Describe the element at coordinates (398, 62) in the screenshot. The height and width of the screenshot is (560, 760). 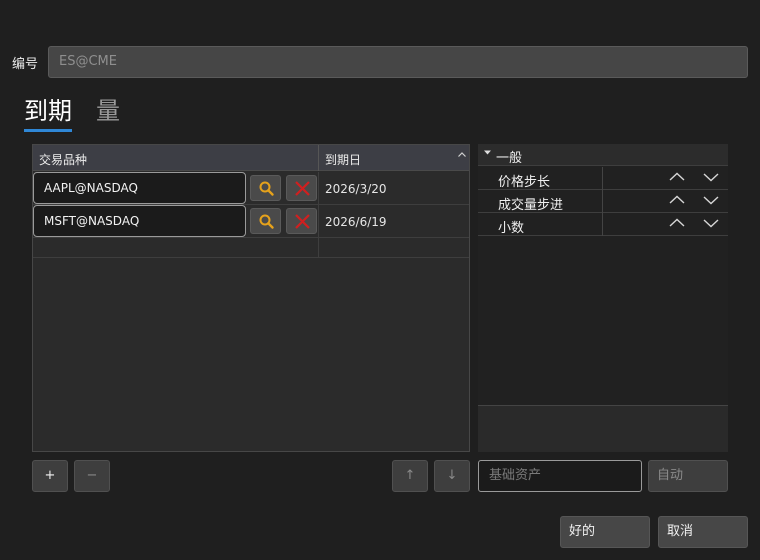
I see `id-input: ES@CME` at that location.